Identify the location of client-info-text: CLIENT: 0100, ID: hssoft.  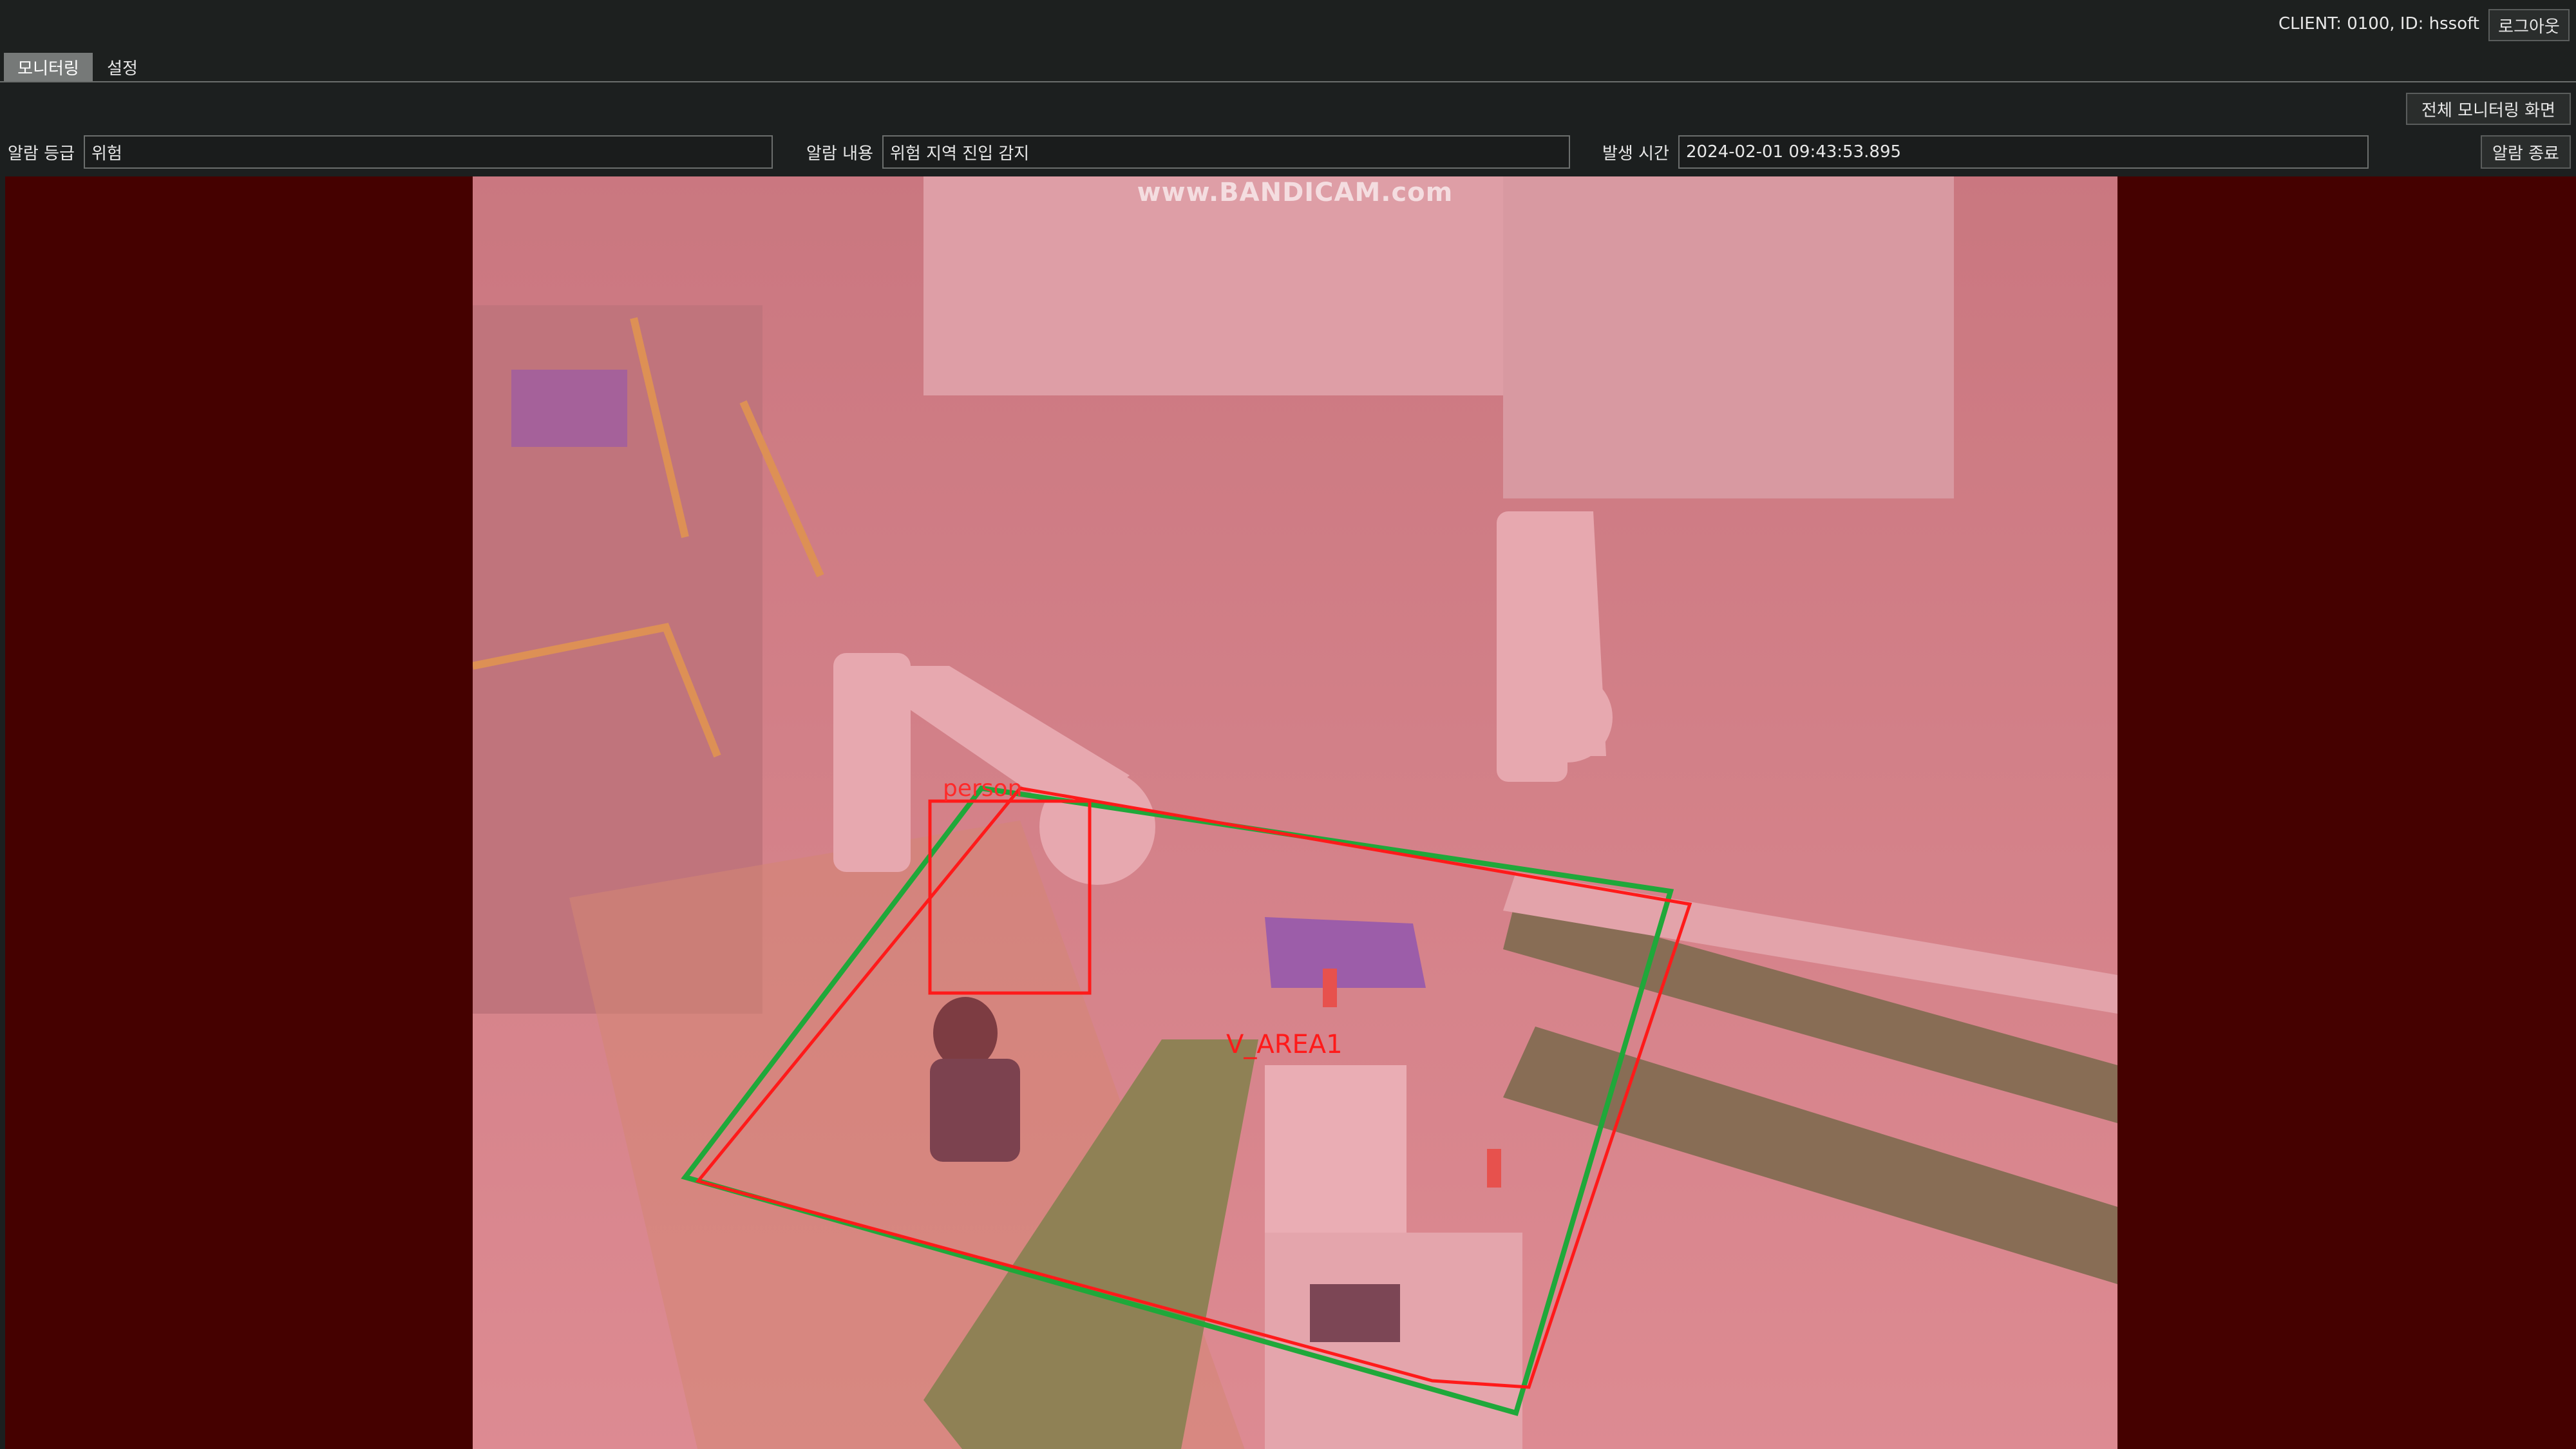
(2378, 24).